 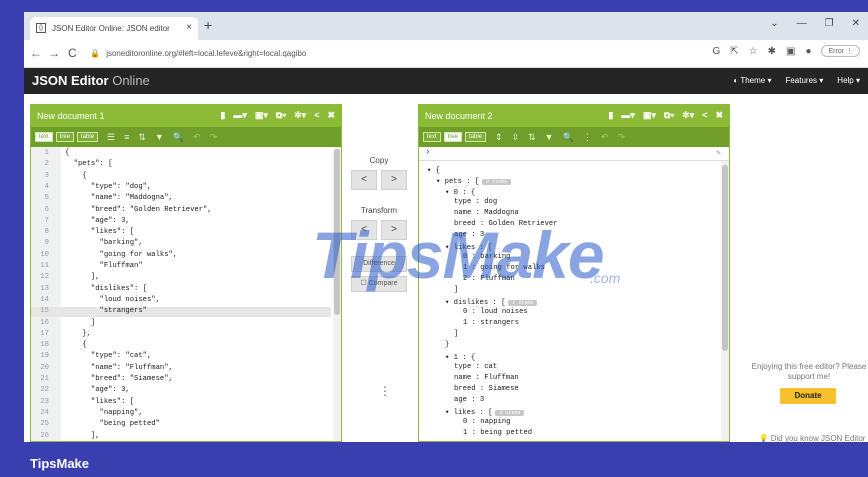 What do you see at coordinates (456, 335) in the screenshot?
I see `tree-node: ]` at bounding box center [456, 335].